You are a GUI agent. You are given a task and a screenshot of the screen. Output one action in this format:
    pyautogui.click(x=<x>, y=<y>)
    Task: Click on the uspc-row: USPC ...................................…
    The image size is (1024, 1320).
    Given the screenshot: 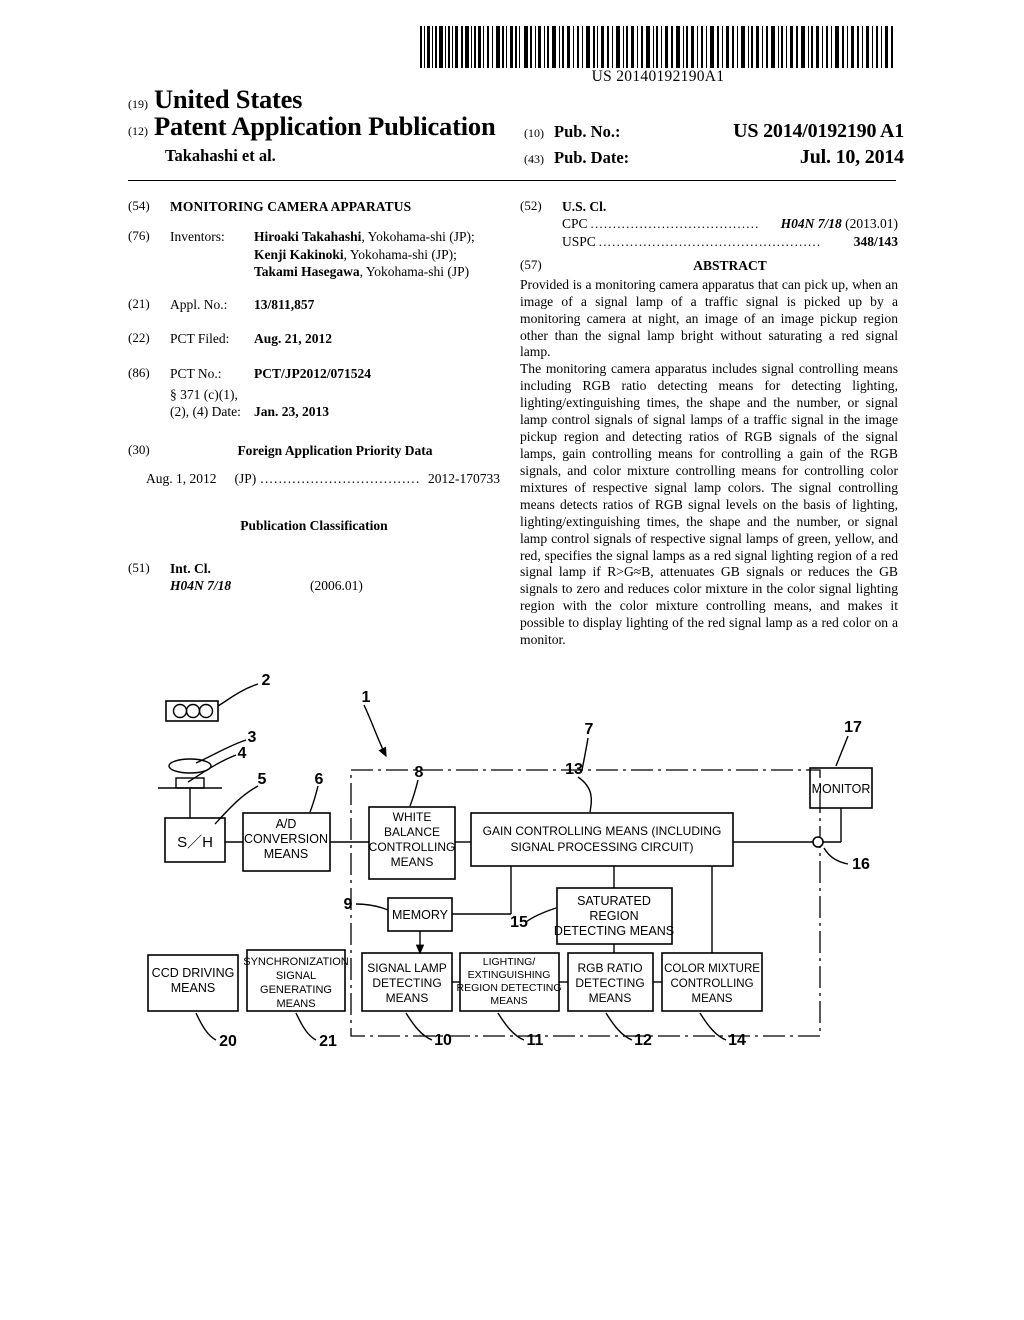 What is the action you would take?
    pyautogui.click(x=730, y=242)
    